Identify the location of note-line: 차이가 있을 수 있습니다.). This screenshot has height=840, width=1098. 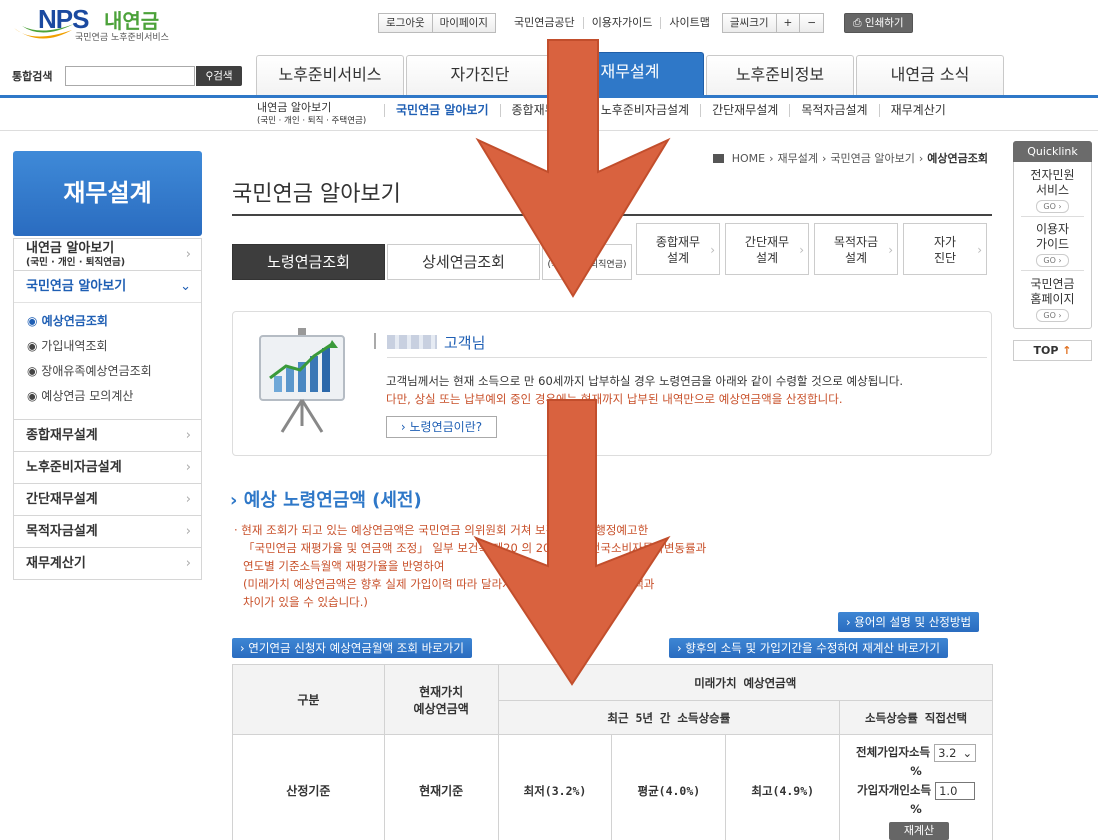
(305, 602).